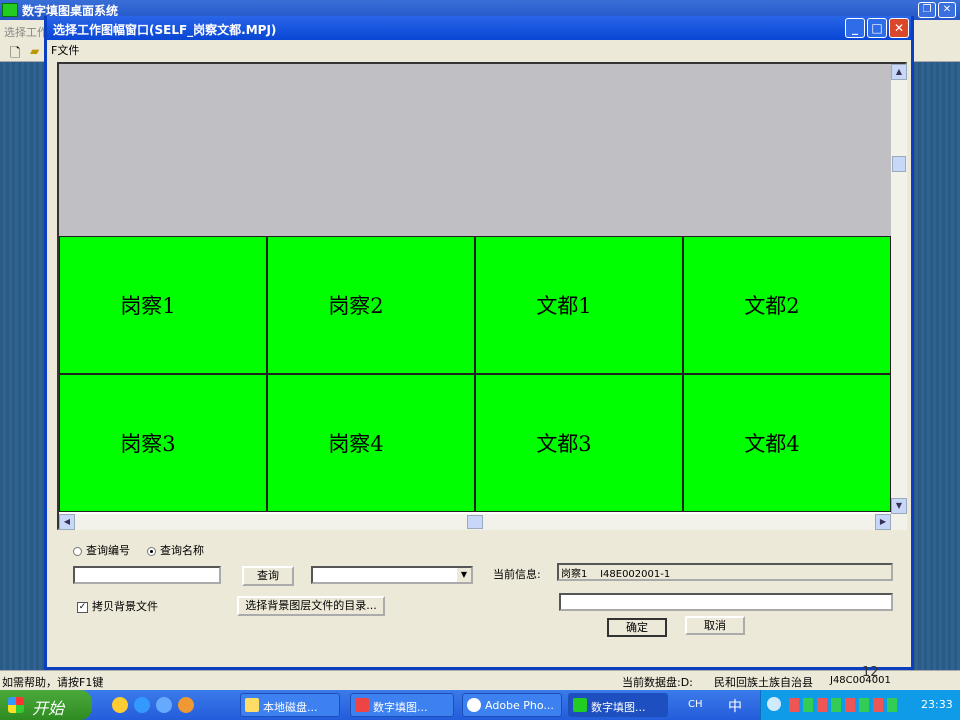  Describe the element at coordinates (392, 575) in the screenshot. I see `result-dropdown: ▼` at that location.